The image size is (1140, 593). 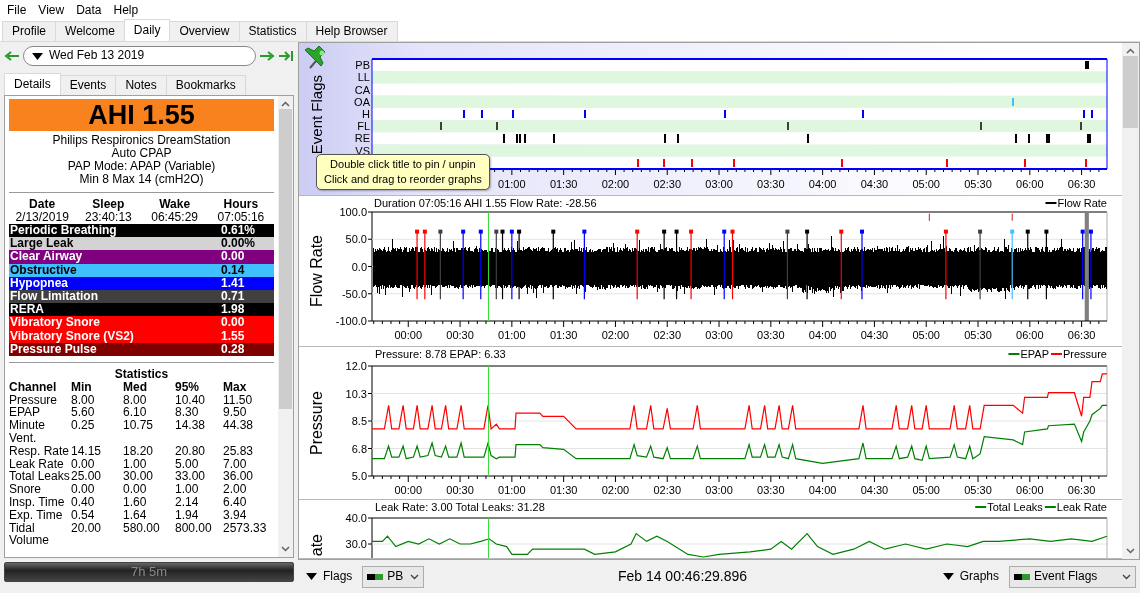 I want to click on index-value: 1.41, so click(x=233, y=283).